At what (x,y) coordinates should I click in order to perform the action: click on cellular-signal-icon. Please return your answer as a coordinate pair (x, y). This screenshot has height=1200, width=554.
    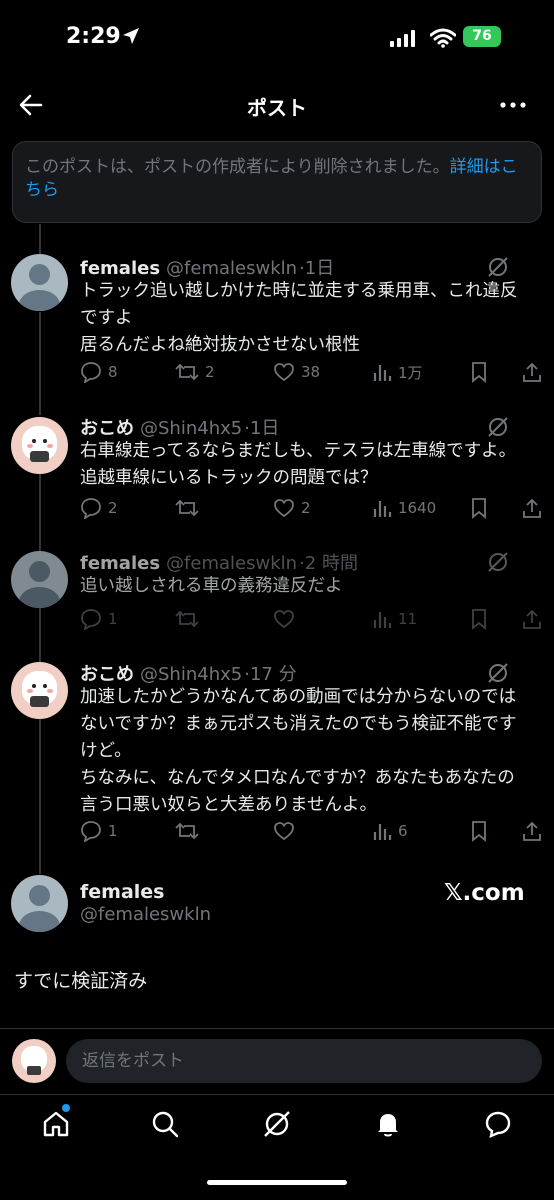
    Looking at the image, I should click on (402, 38).